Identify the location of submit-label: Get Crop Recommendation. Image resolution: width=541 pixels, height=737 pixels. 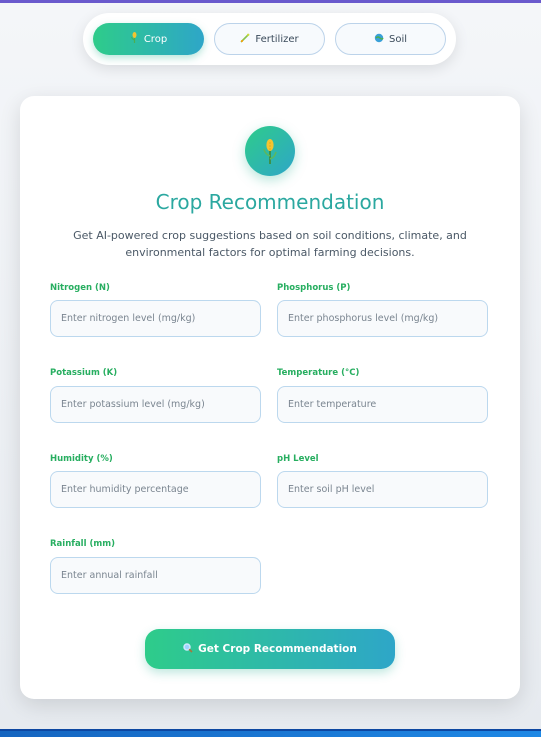
(277, 649).